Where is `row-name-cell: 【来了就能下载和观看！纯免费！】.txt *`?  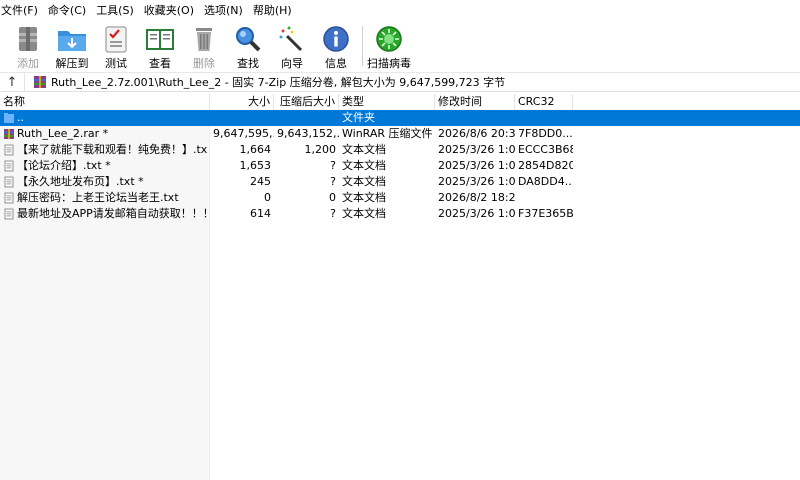
row-name-cell: 【来了就能下载和观看！纯免费！】.txt * is located at coordinates (105, 150).